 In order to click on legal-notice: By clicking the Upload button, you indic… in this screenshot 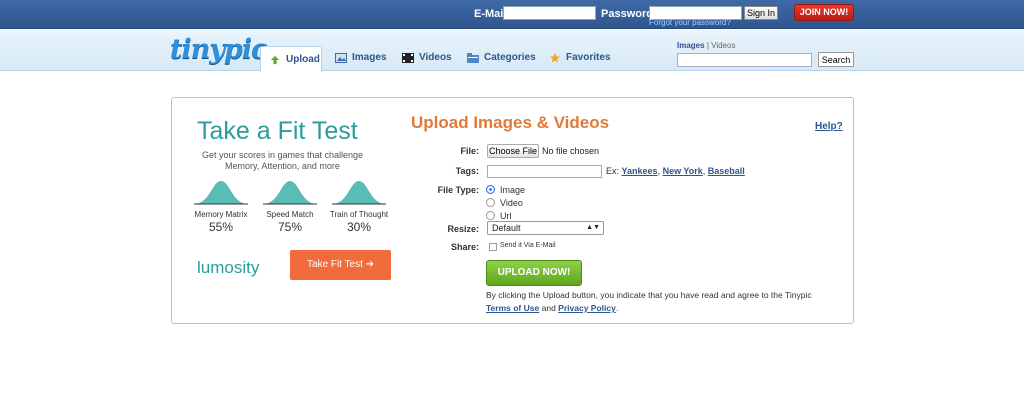, I will do `click(661, 302)`.